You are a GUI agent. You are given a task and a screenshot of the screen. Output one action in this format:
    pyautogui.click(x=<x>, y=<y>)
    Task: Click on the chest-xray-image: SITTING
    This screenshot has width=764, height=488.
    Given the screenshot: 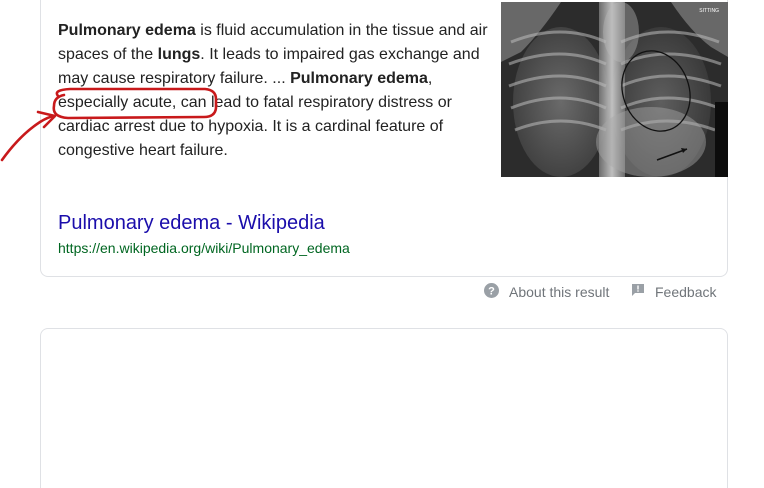 What is the action you would take?
    pyautogui.click(x=614, y=89)
    